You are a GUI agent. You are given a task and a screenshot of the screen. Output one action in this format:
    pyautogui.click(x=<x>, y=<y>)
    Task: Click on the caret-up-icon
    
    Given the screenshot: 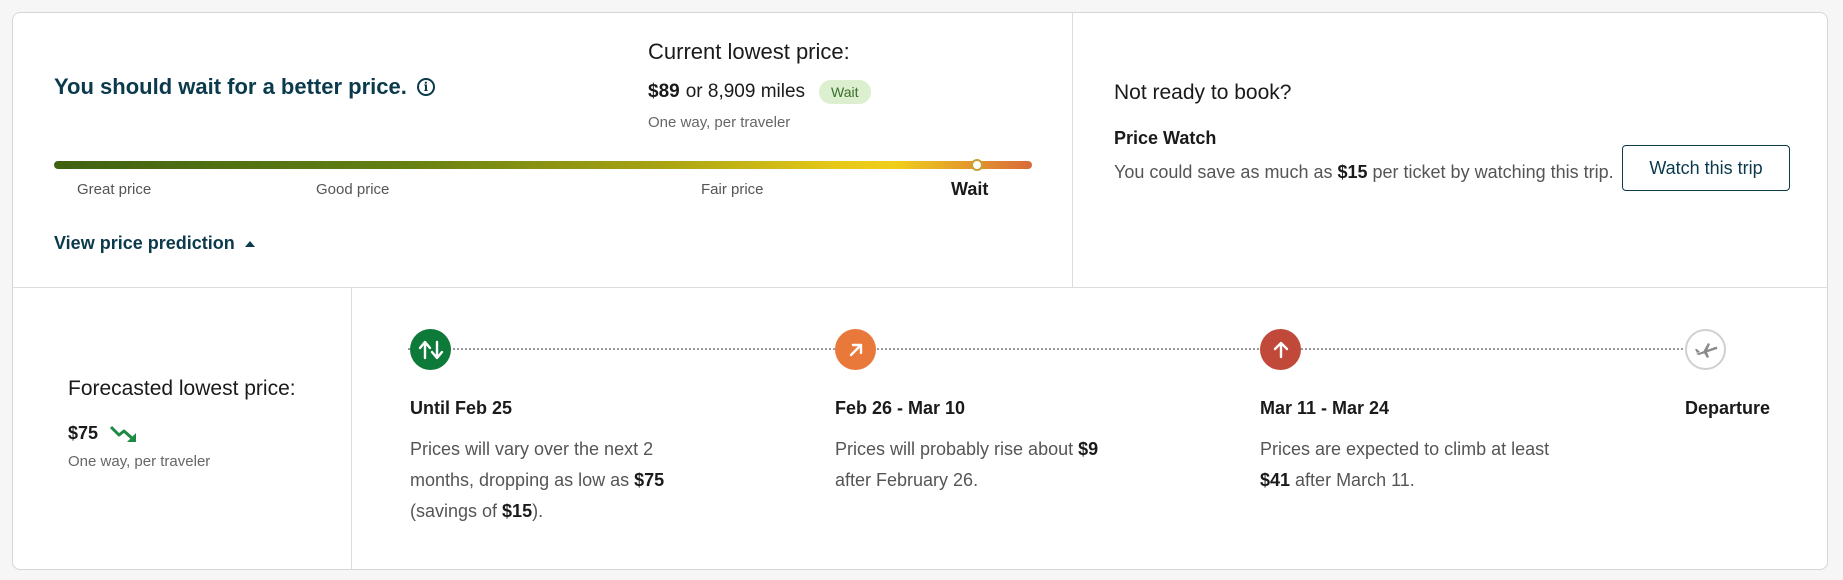 What is the action you would take?
    pyautogui.click(x=249, y=243)
    